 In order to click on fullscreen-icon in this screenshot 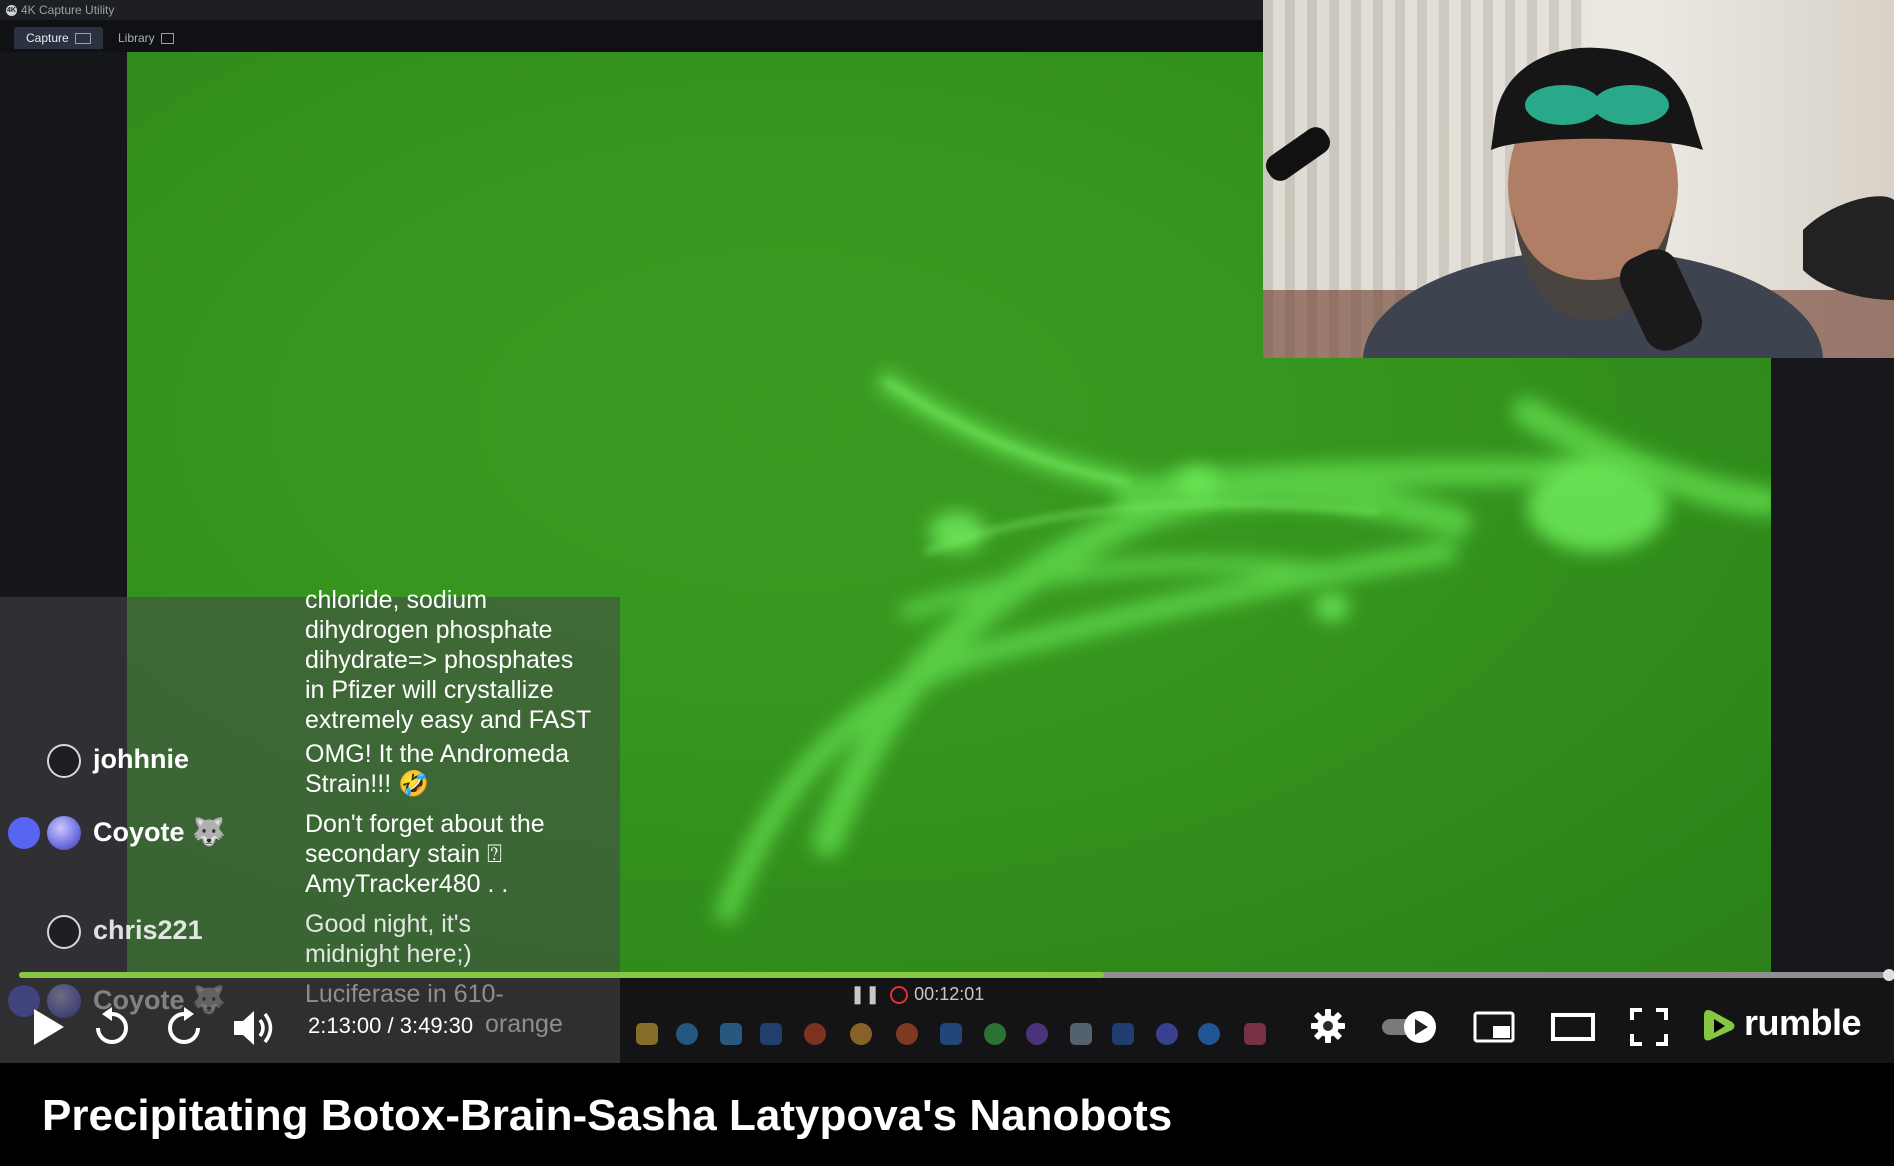, I will do `click(1649, 1027)`.